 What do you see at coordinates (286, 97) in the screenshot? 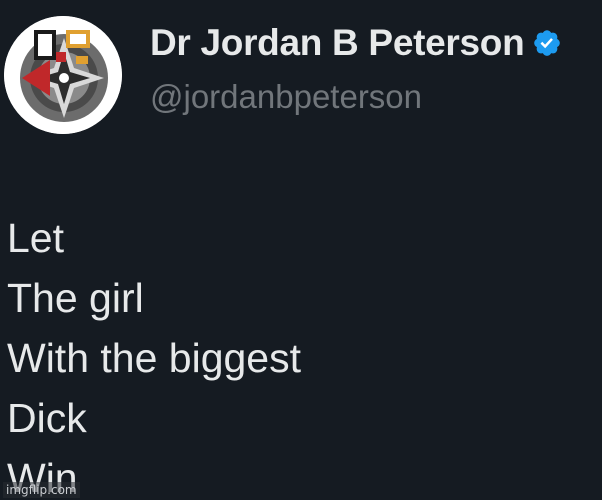
I see `author-handle: @jordanbpeterson` at bounding box center [286, 97].